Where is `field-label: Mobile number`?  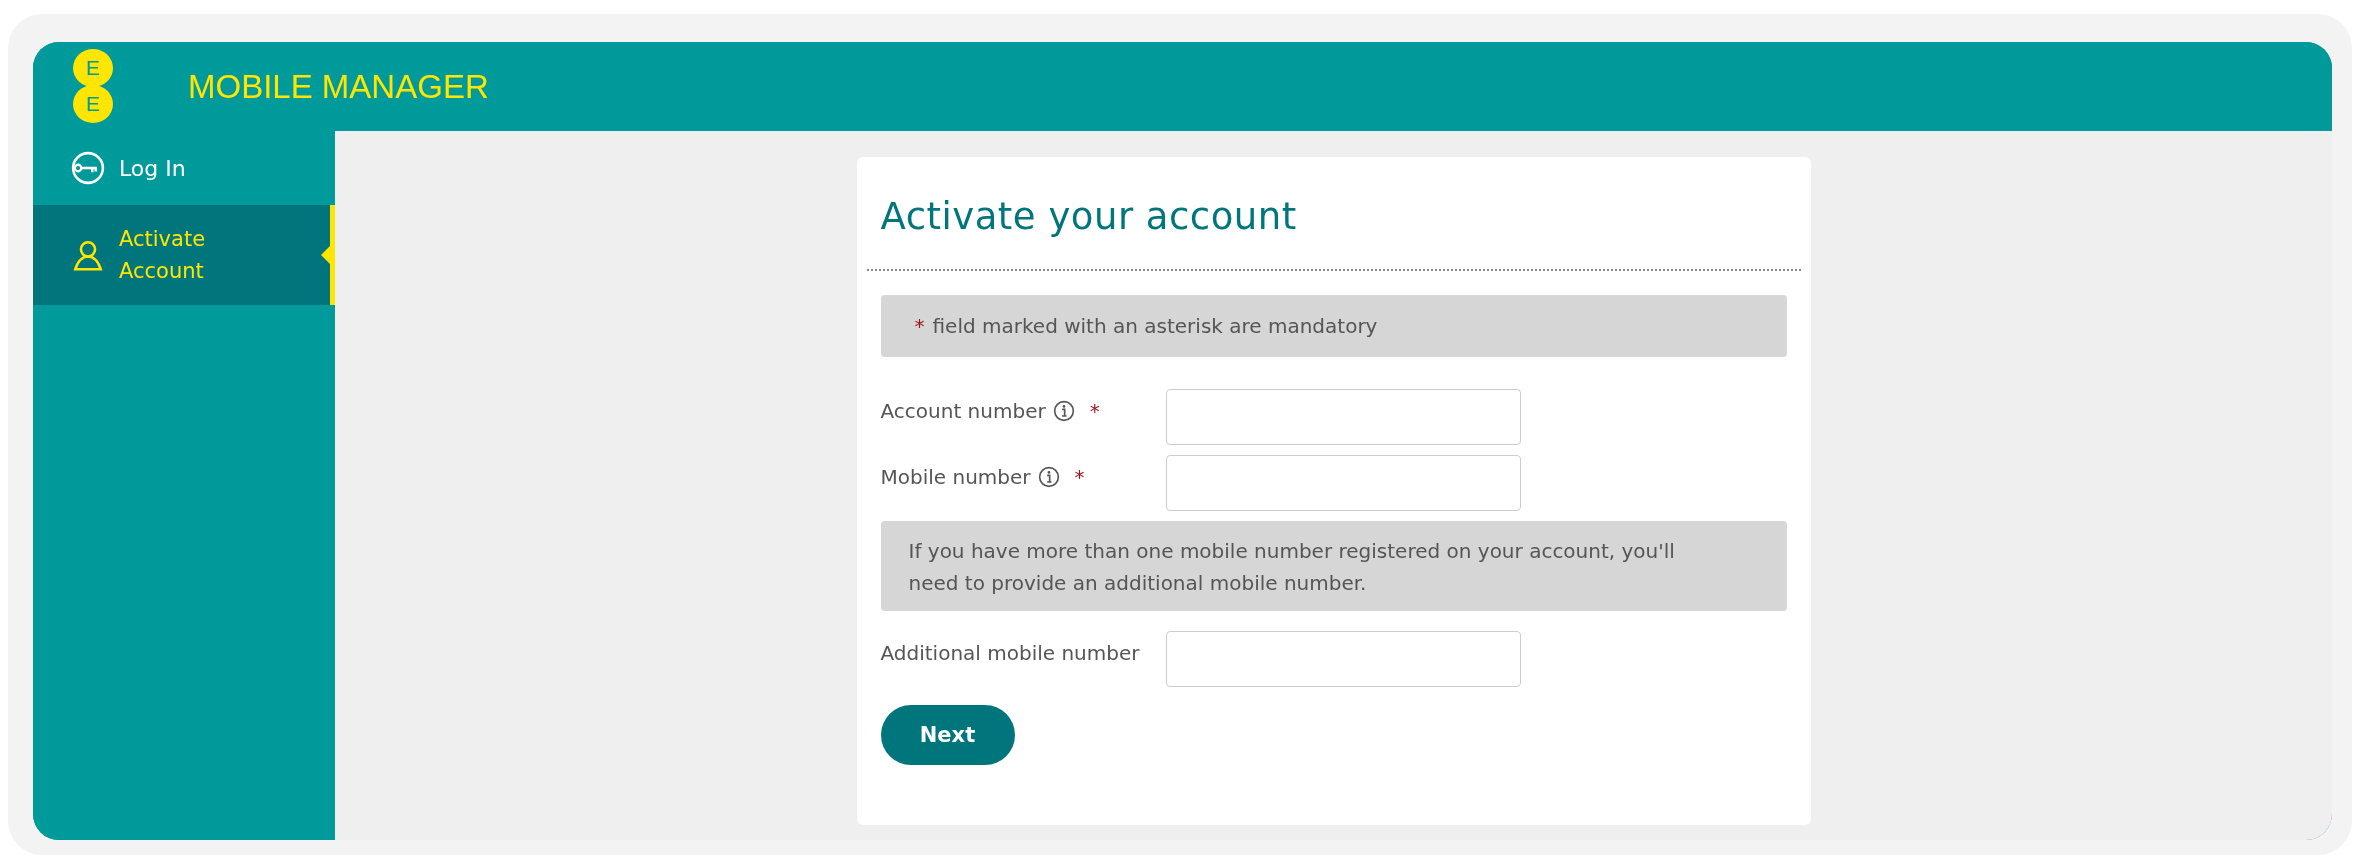
field-label: Mobile number is located at coordinates (955, 477).